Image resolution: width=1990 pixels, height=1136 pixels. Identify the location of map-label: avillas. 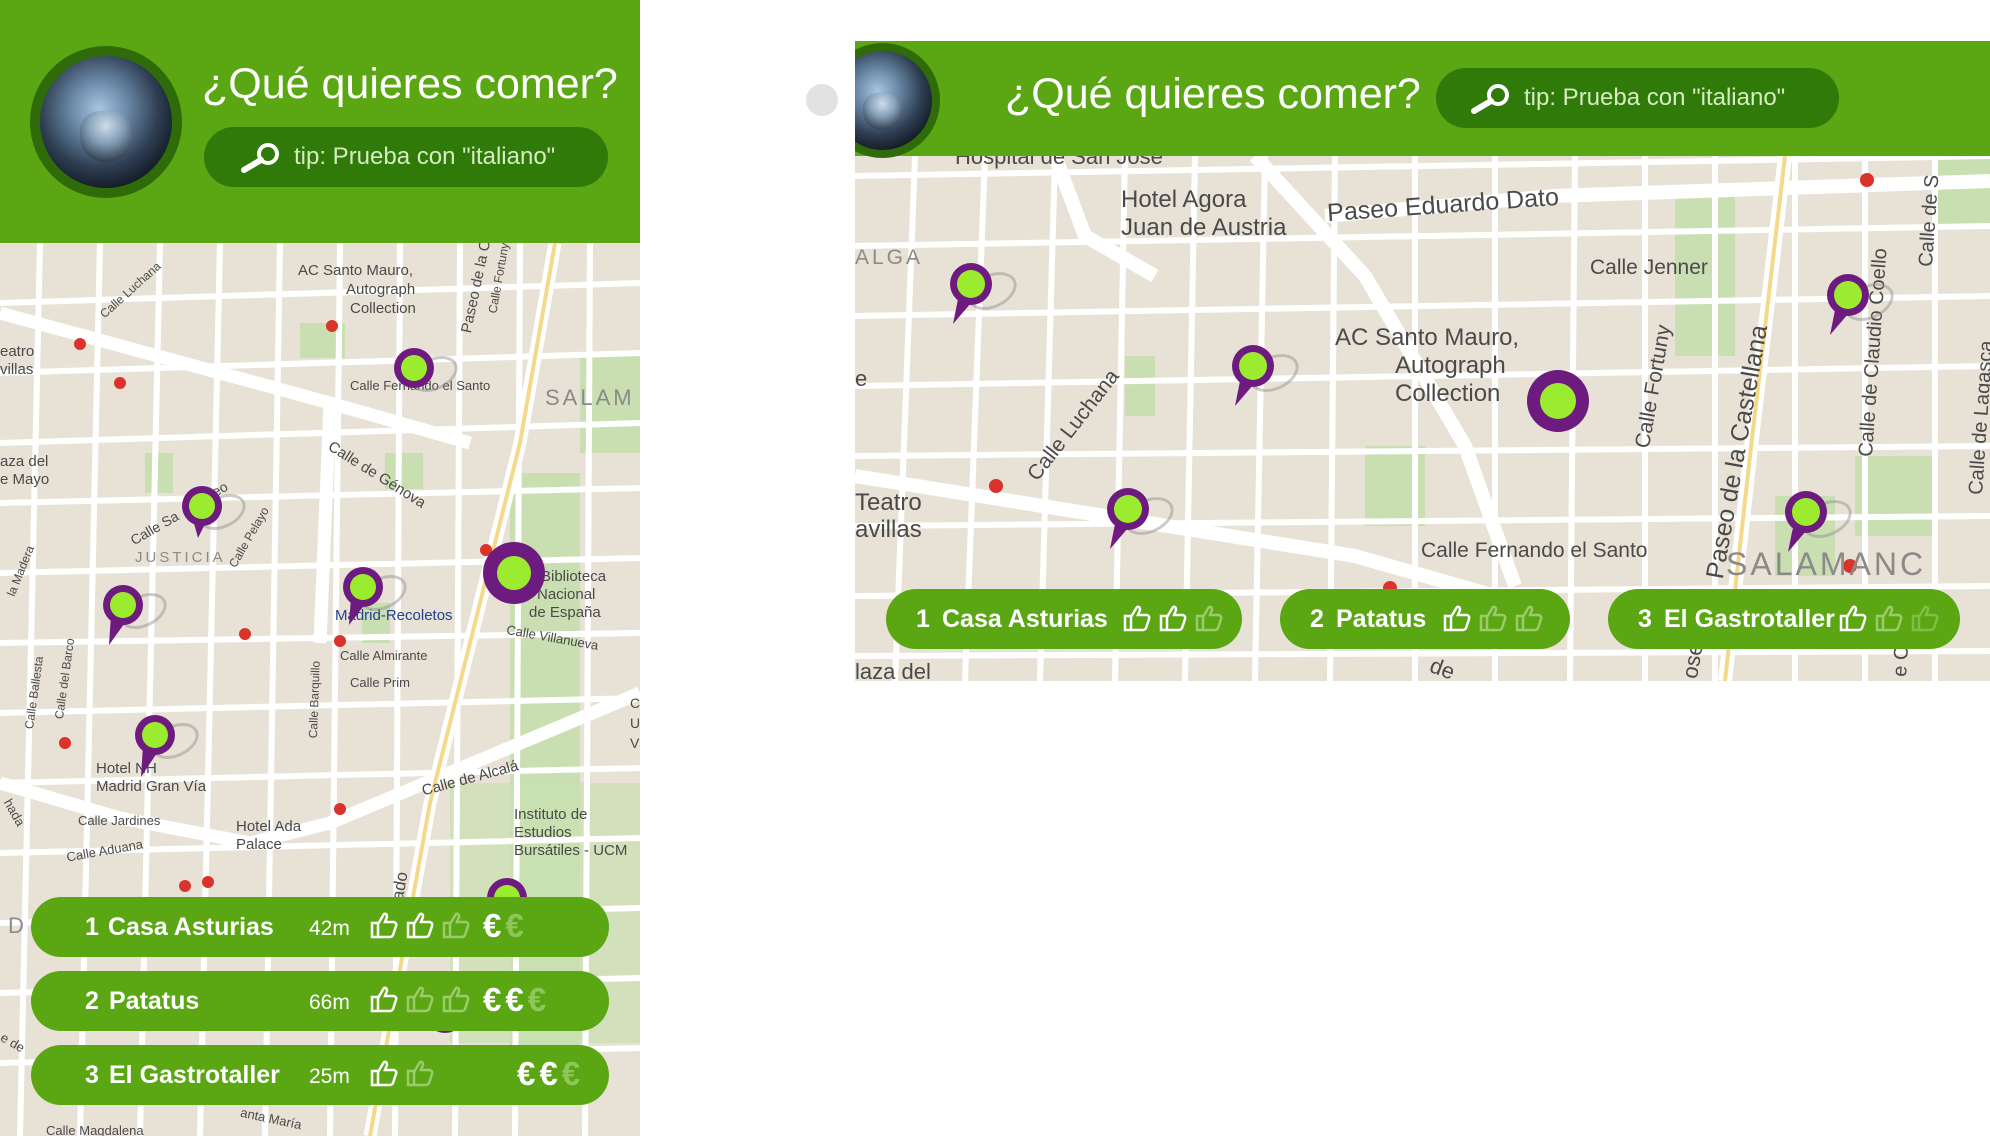
(888, 529).